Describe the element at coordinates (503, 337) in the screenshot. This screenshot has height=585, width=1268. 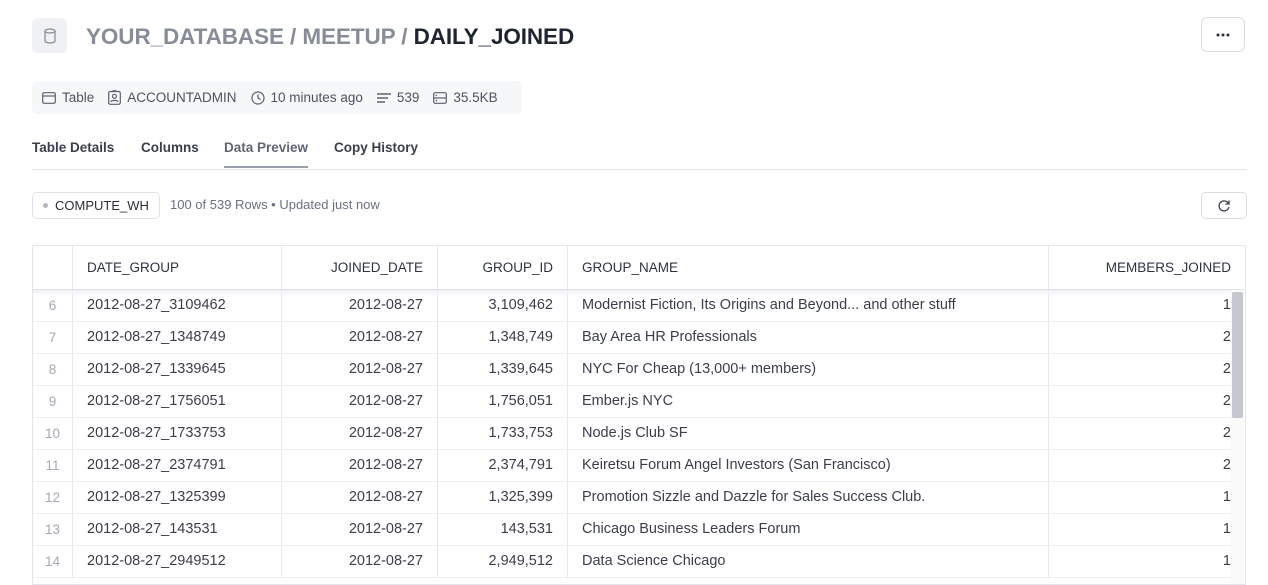
I see `cell-group-id: 1,348,749` at that location.